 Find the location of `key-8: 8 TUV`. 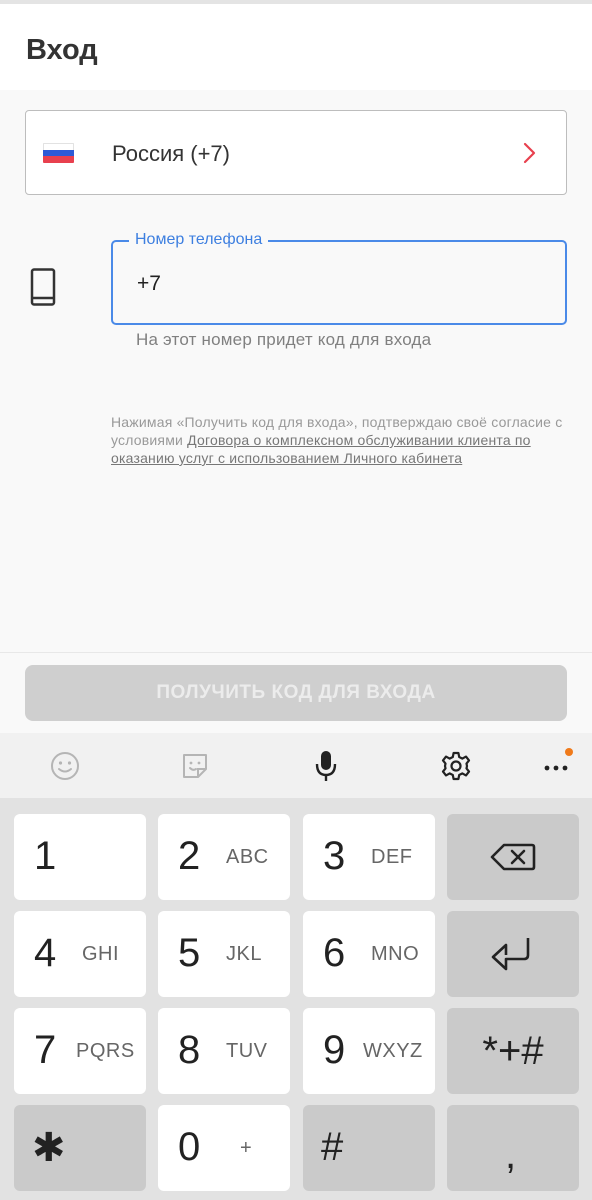

key-8: 8 TUV is located at coordinates (224, 1051).